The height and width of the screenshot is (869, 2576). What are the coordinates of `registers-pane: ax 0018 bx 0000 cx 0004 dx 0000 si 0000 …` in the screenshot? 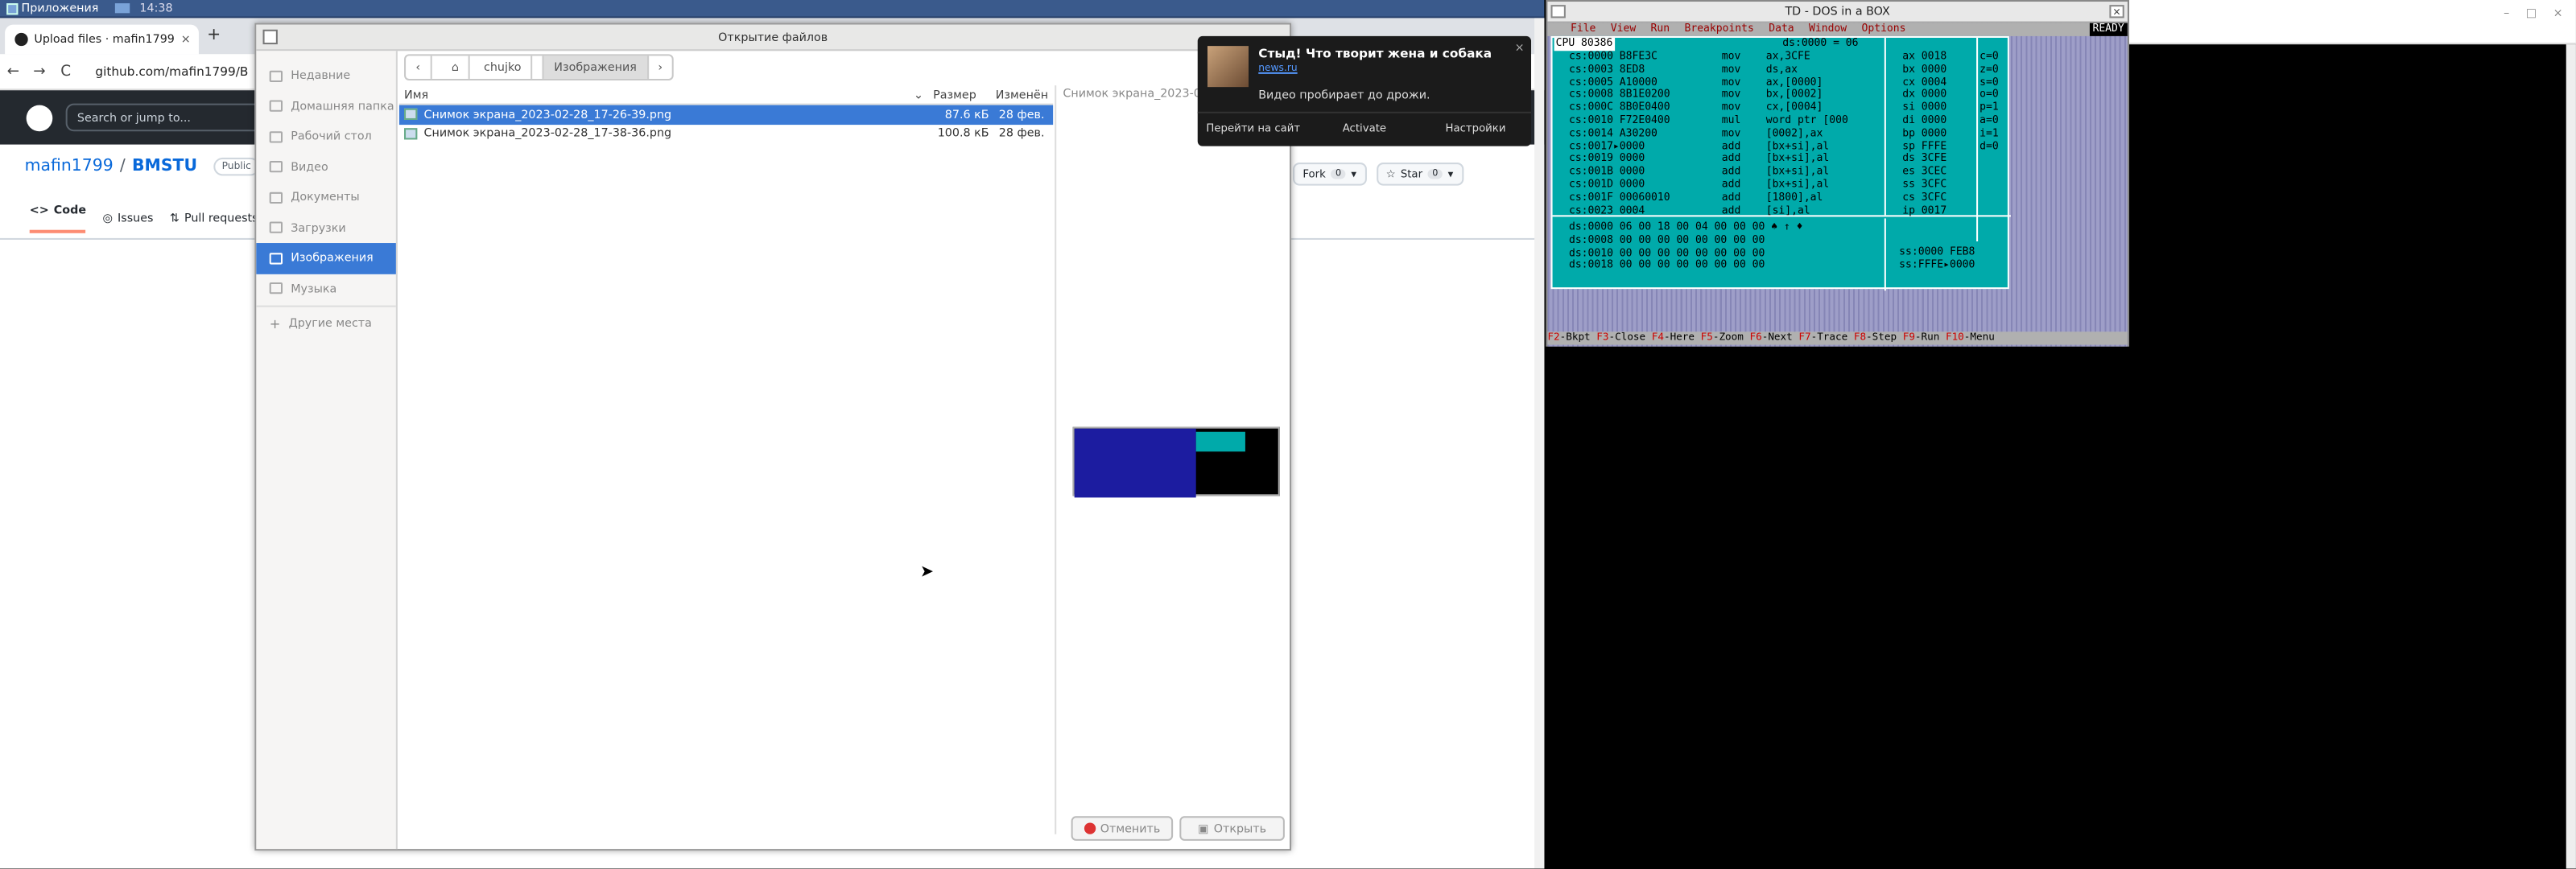 It's located at (1924, 132).